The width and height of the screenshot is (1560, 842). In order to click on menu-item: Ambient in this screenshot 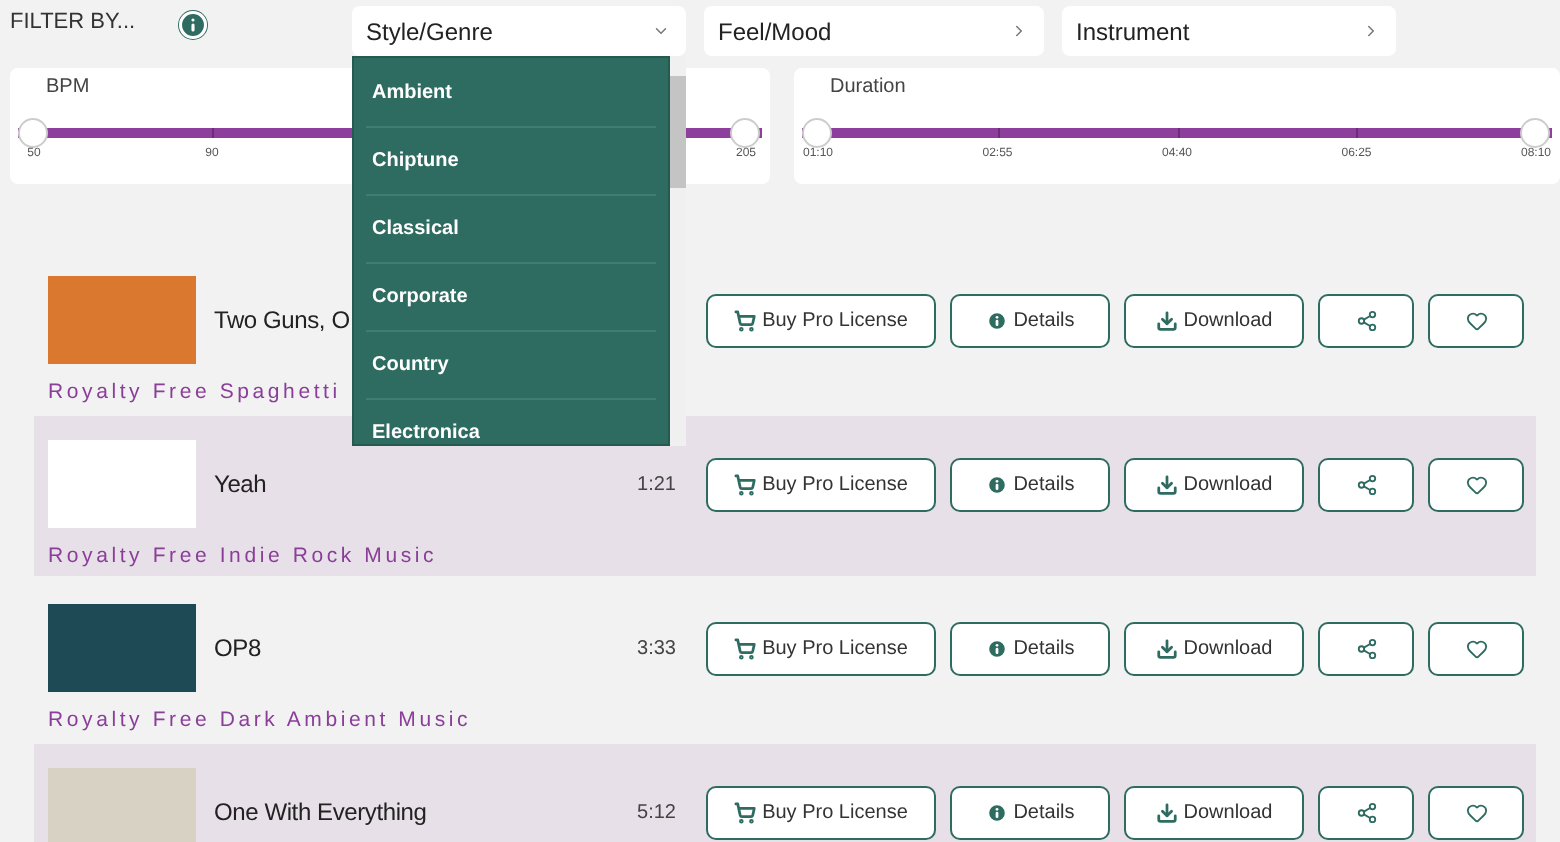, I will do `click(511, 94)`.